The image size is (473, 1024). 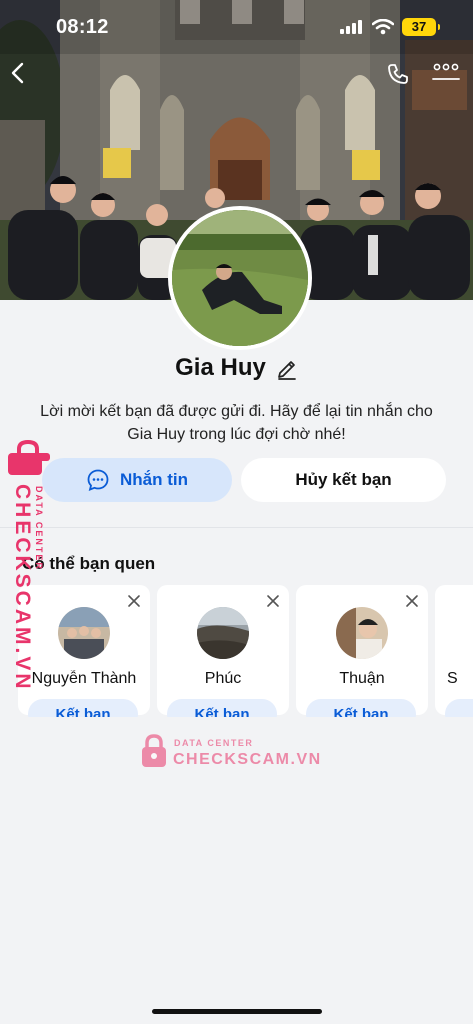 I want to click on watermark-horizontal: DATA CENTER CHECKSCAM.VN, so click(x=230, y=754).